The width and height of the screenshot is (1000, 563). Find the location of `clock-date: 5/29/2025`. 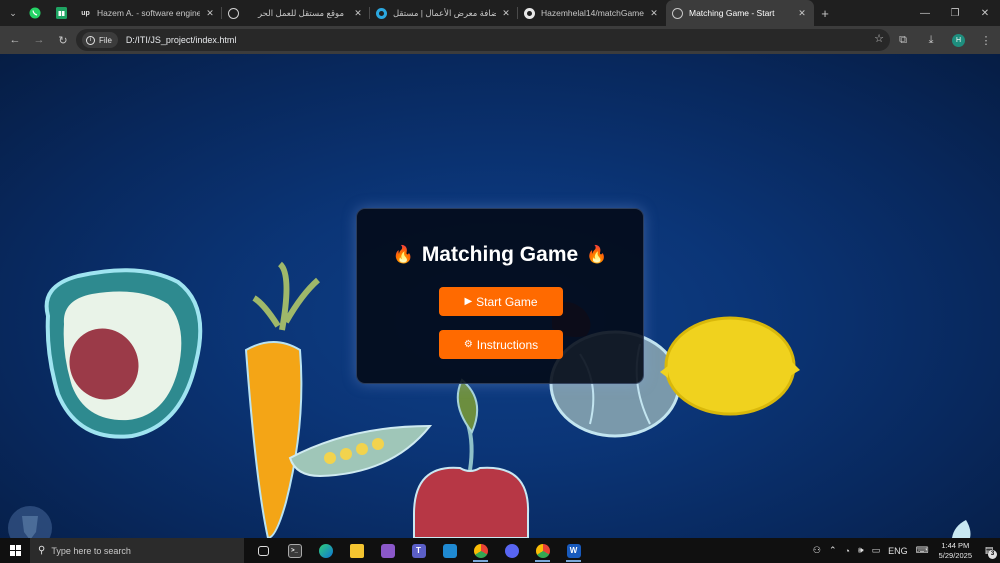

clock-date: 5/29/2025 is located at coordinates (955, 555).